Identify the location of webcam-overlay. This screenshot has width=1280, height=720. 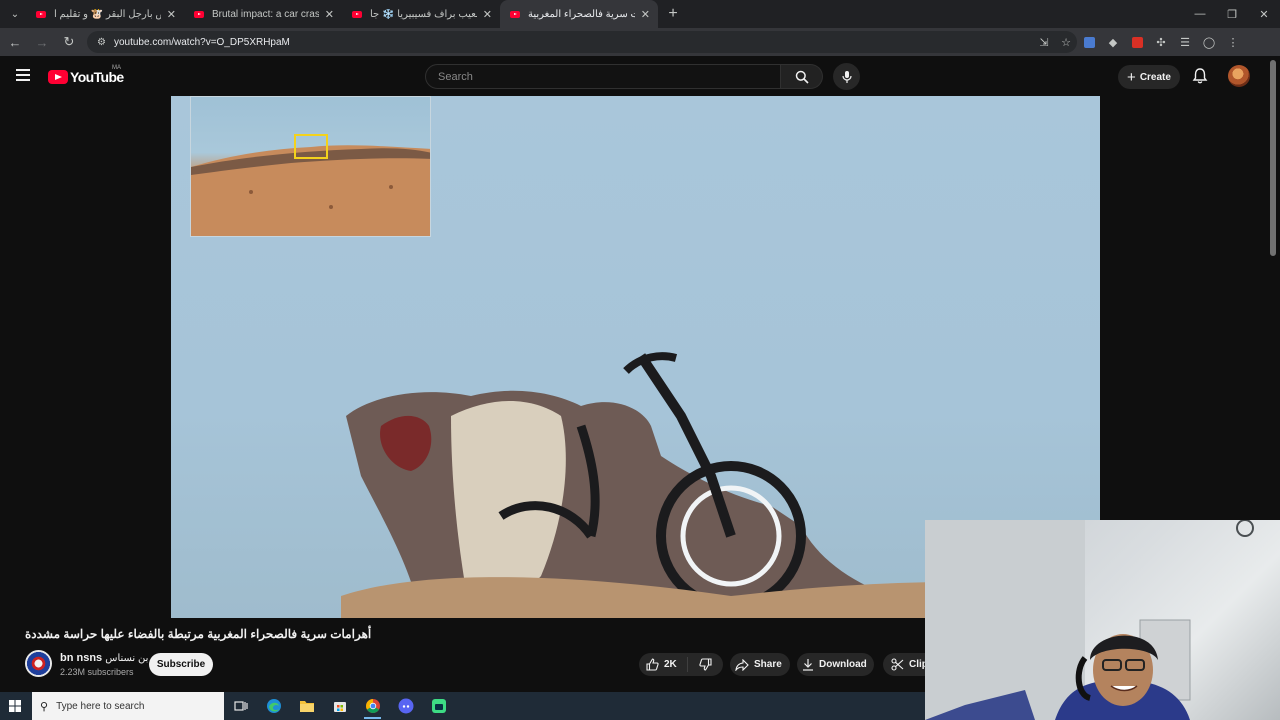
(1102, 620).